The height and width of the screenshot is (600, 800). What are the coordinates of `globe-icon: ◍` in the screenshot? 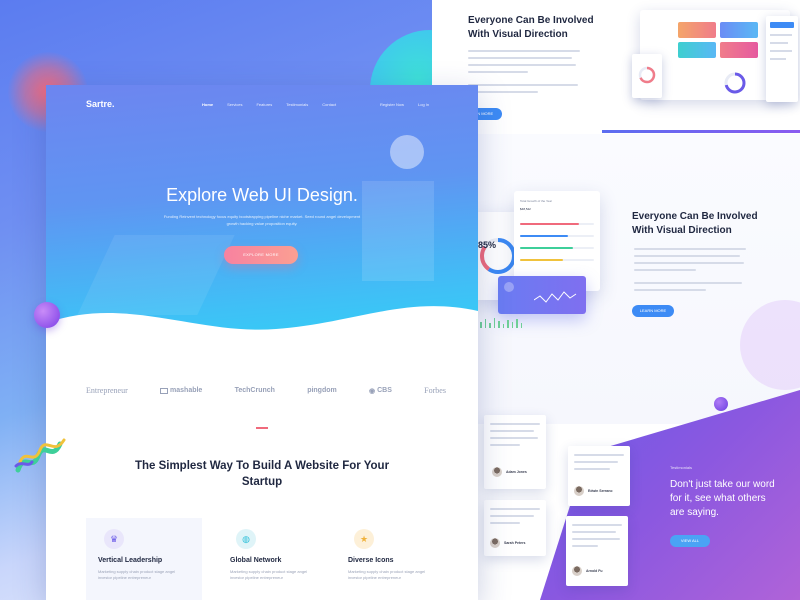 It's located at (246, 539).